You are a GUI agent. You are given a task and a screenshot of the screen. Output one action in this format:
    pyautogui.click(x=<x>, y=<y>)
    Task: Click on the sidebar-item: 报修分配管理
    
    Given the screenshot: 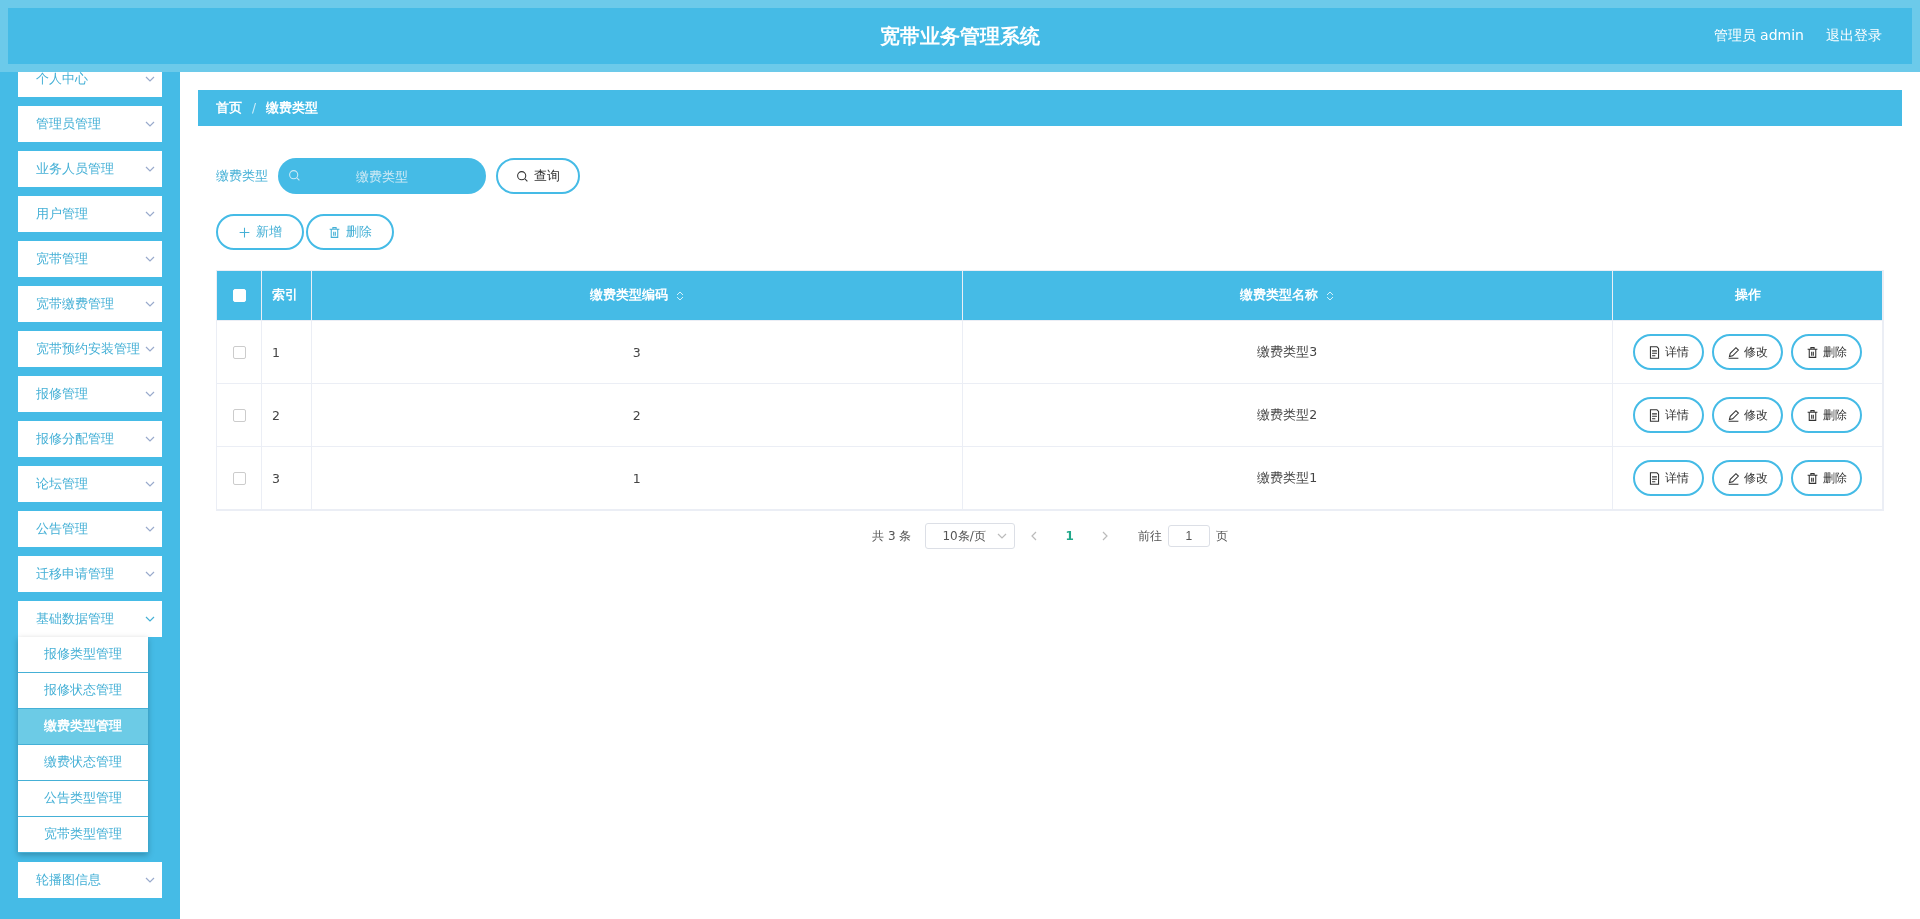 What is the action you would take?
    pyautogui.click(x=90, y=439)
    